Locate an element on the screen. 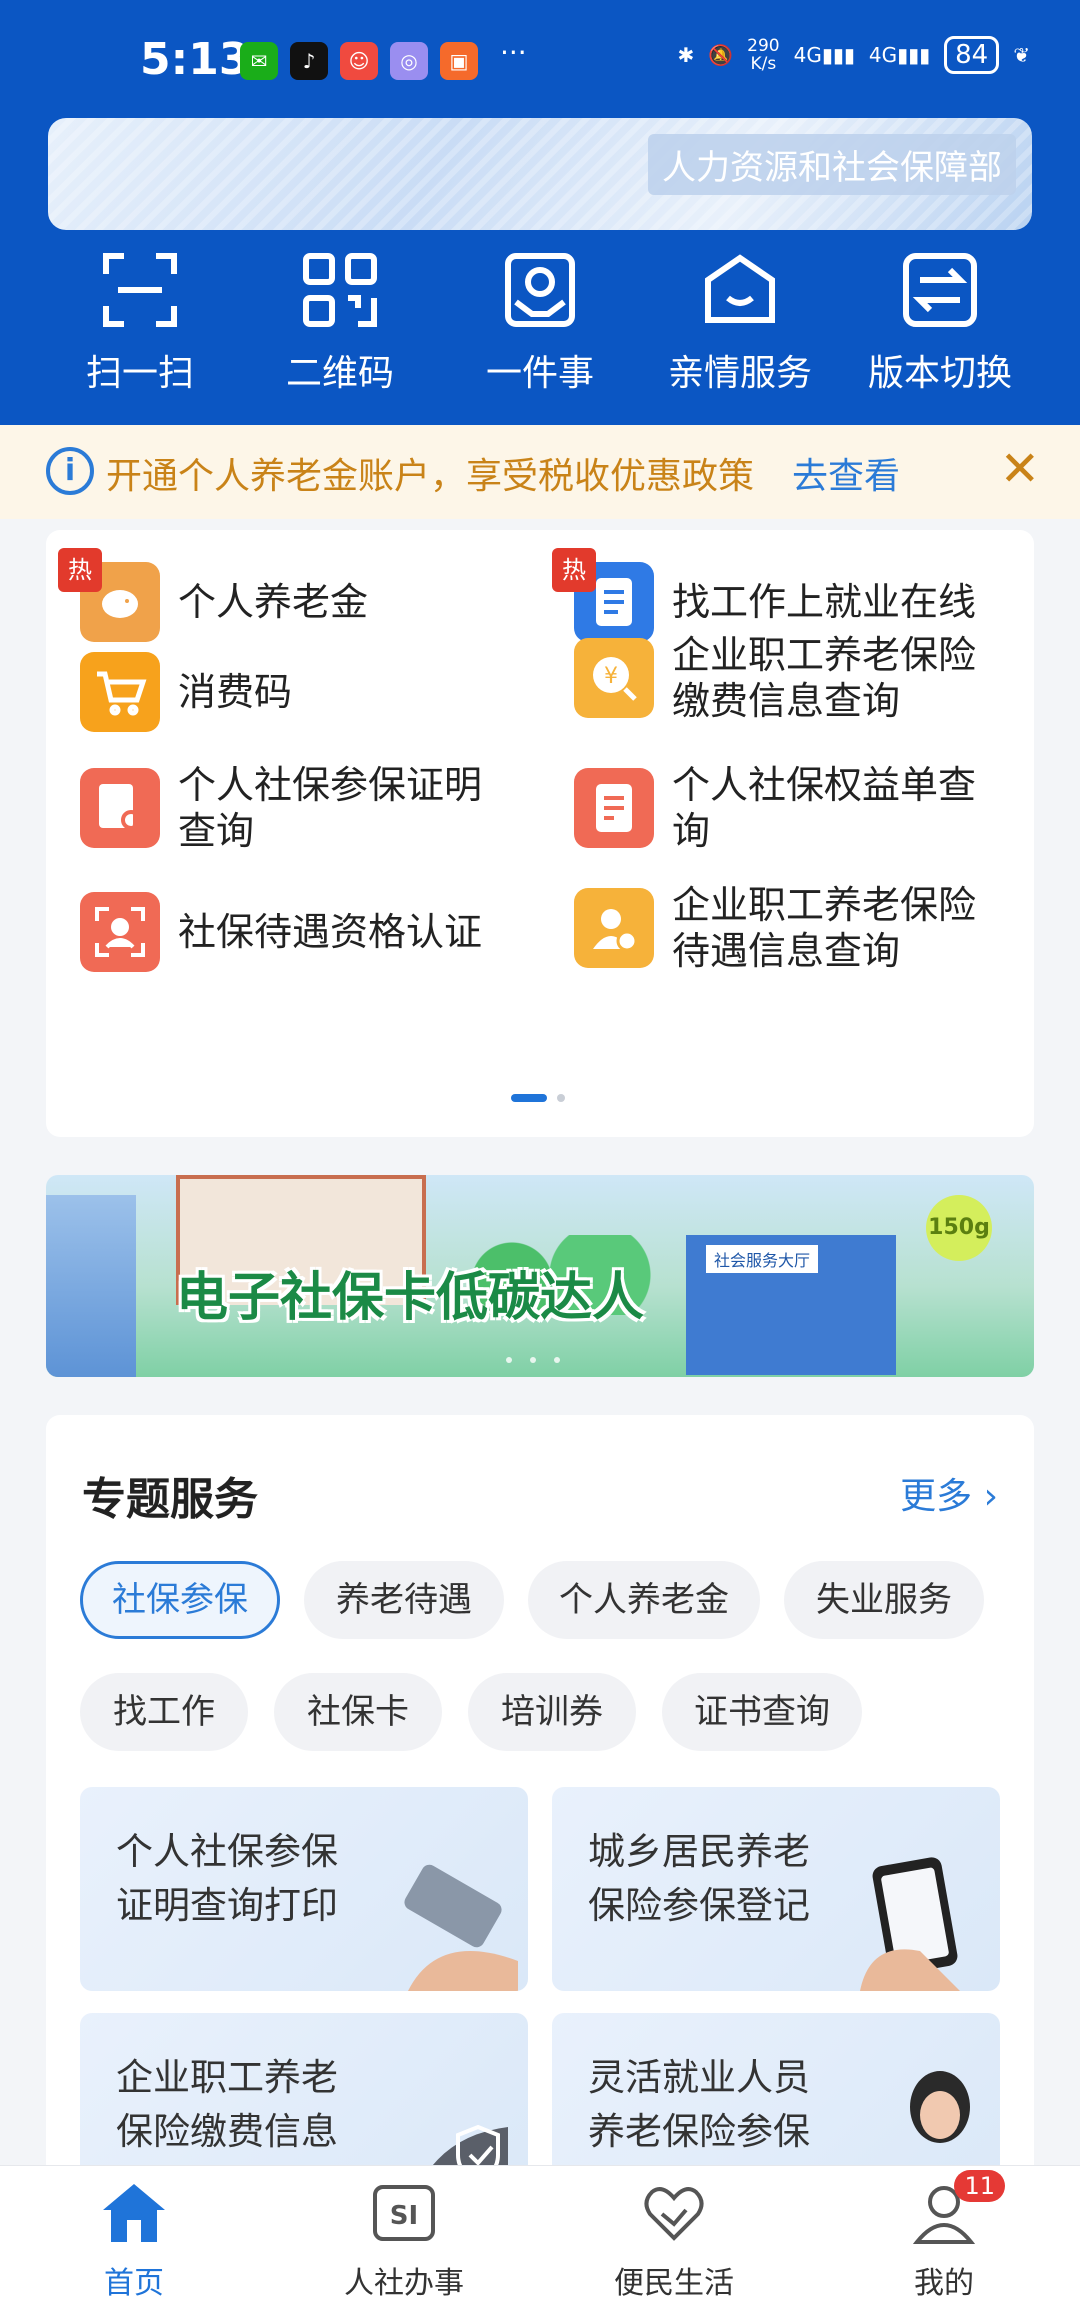 Image resolution: width=1080 pixels, height=2310 pixels. quick-scan: 扫一扫 is located at coordinates (140, 325).